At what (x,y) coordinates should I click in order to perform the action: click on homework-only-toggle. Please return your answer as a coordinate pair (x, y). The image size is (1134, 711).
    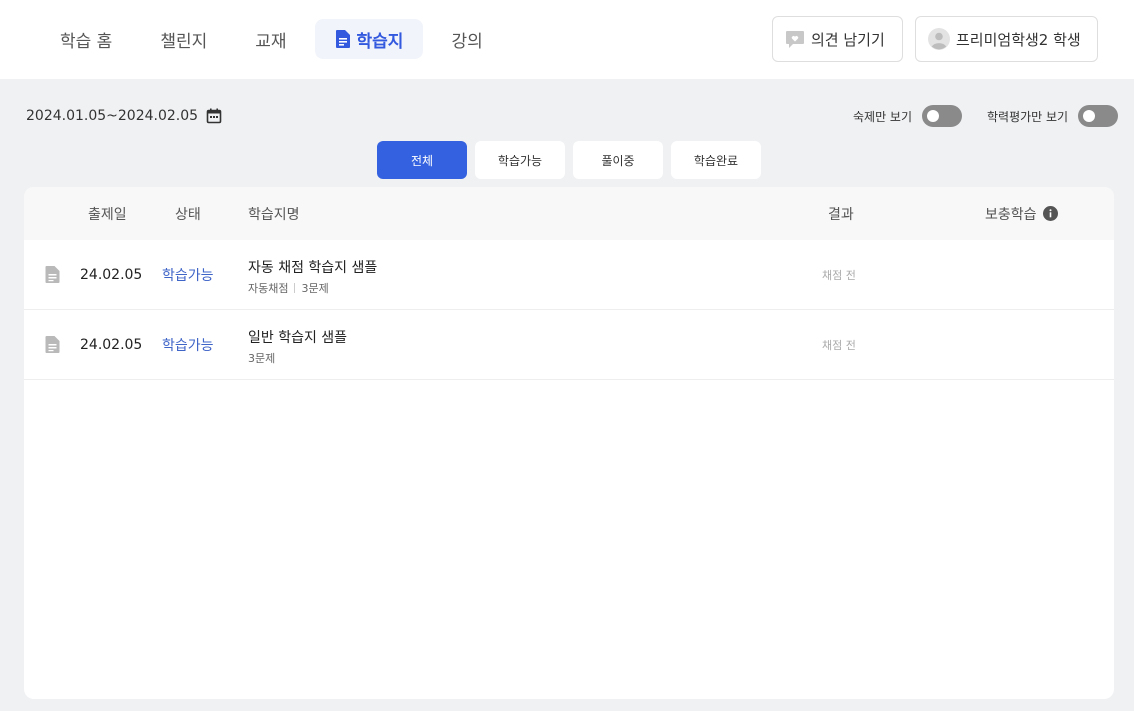
    Looking at the image, I should click on (942, 116).